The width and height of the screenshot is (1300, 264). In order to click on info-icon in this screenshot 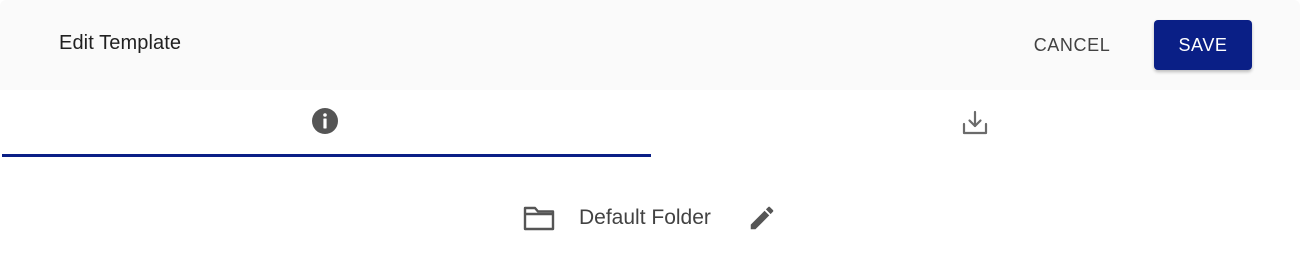, I will do `click(325, 123)`.